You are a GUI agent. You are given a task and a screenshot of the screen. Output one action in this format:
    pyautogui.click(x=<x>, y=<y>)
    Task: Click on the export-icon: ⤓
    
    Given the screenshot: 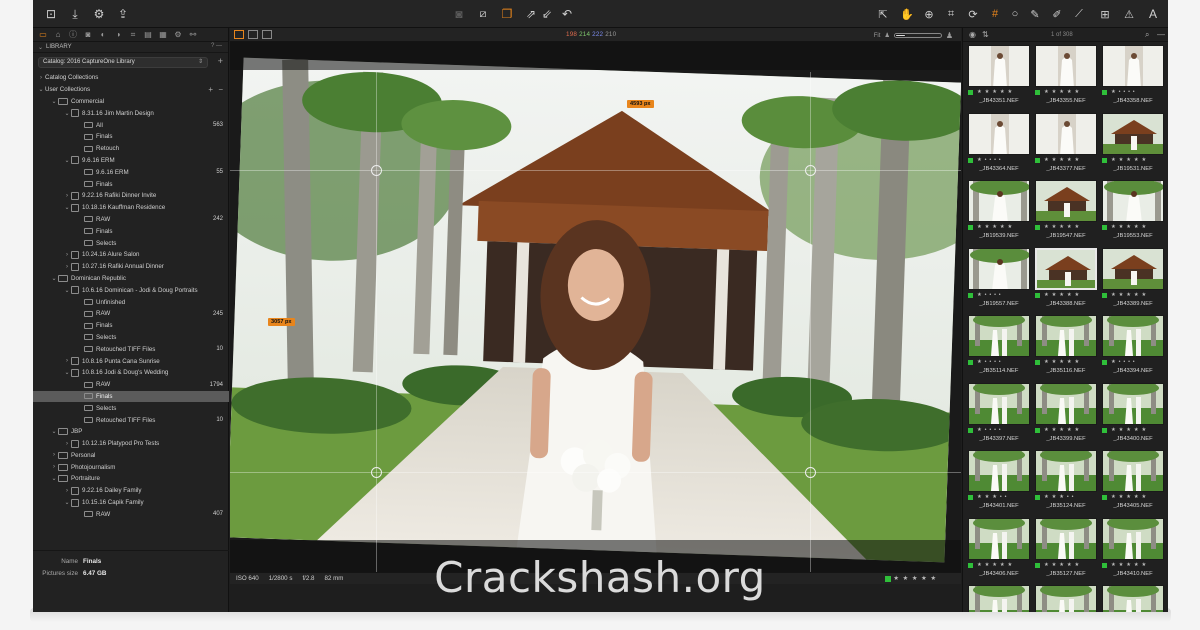 What is the action you would take?
    pyautogui.click(x=75, y=14)
    